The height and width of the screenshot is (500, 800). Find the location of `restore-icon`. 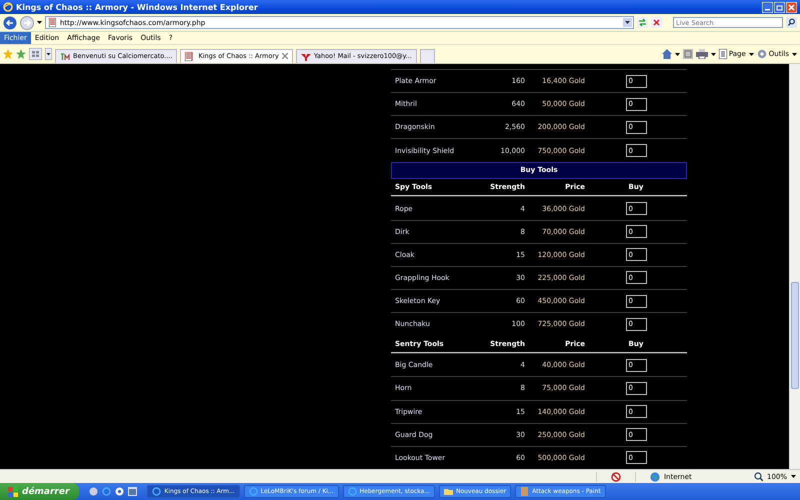

restore-icon is located at coordinates (779, 7).